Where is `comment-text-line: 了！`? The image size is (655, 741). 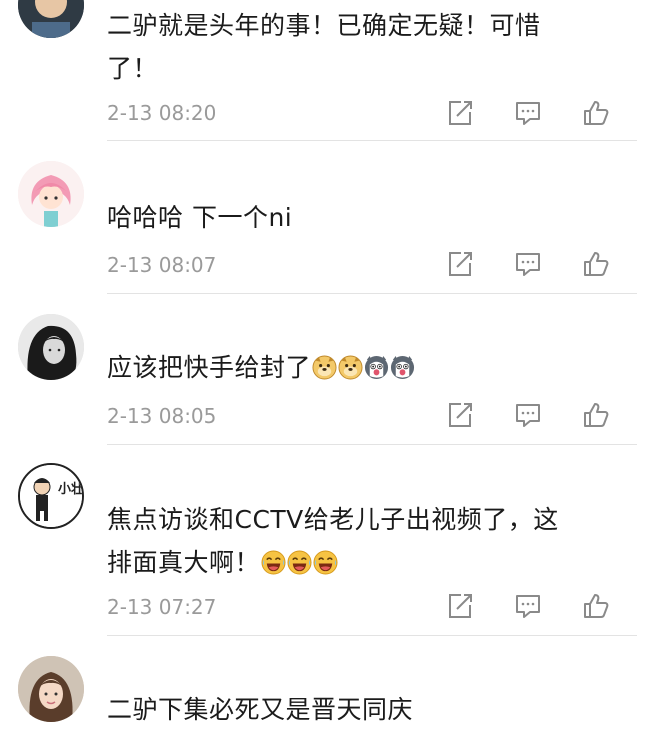
comment-text-line: 了！ is located at coordinates (133, 68).